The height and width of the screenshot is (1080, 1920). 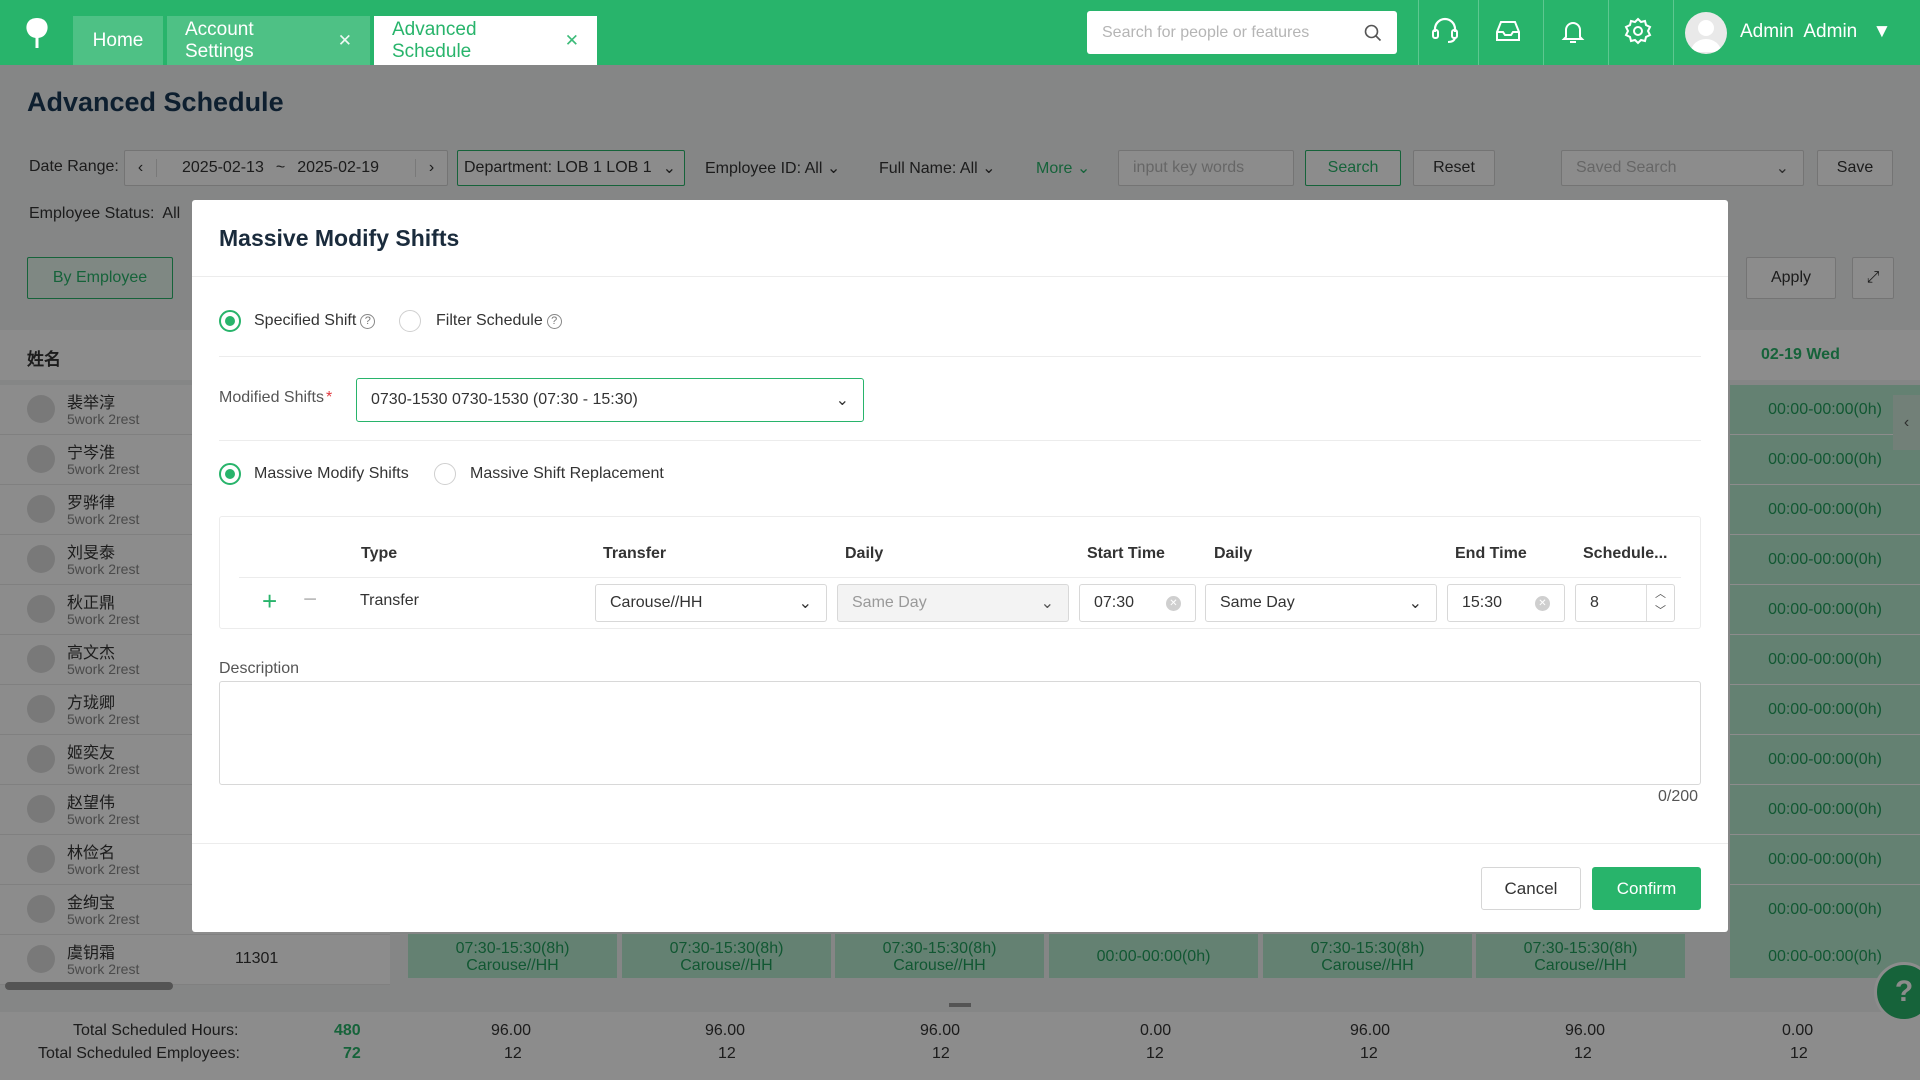 What do you see at coordinates (1706, 33) in the screenshot?
I see `avatar` at bounding box center [1706, 33].